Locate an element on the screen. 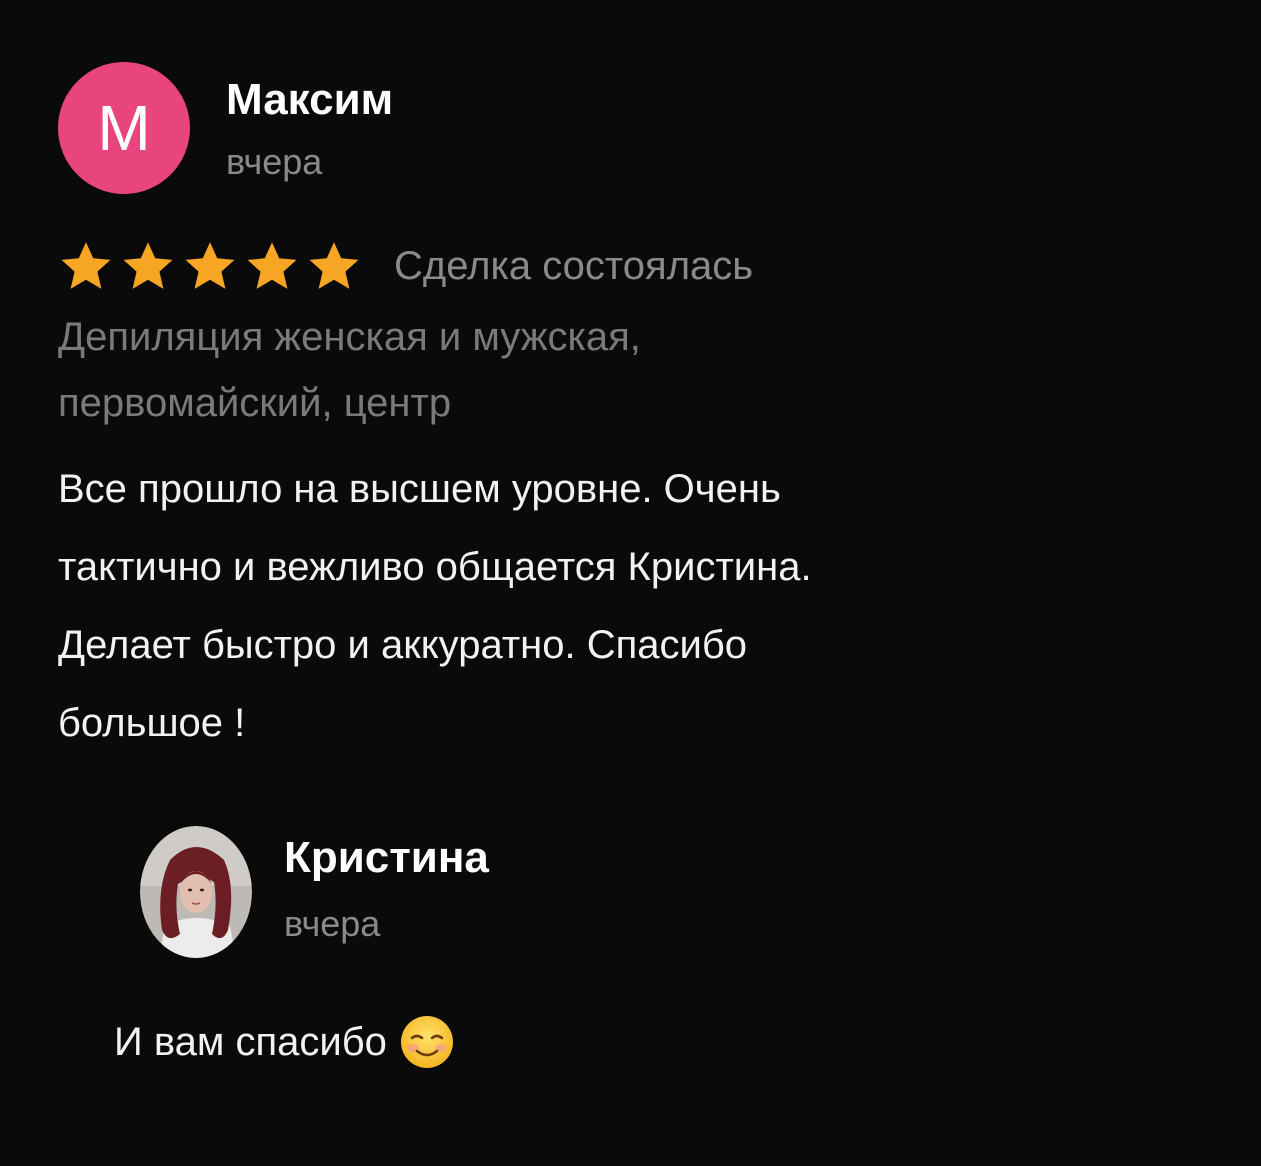 The height and width of the screenshot is (1166, 1261). author-name: Максим is located at coordinates (309, 100).